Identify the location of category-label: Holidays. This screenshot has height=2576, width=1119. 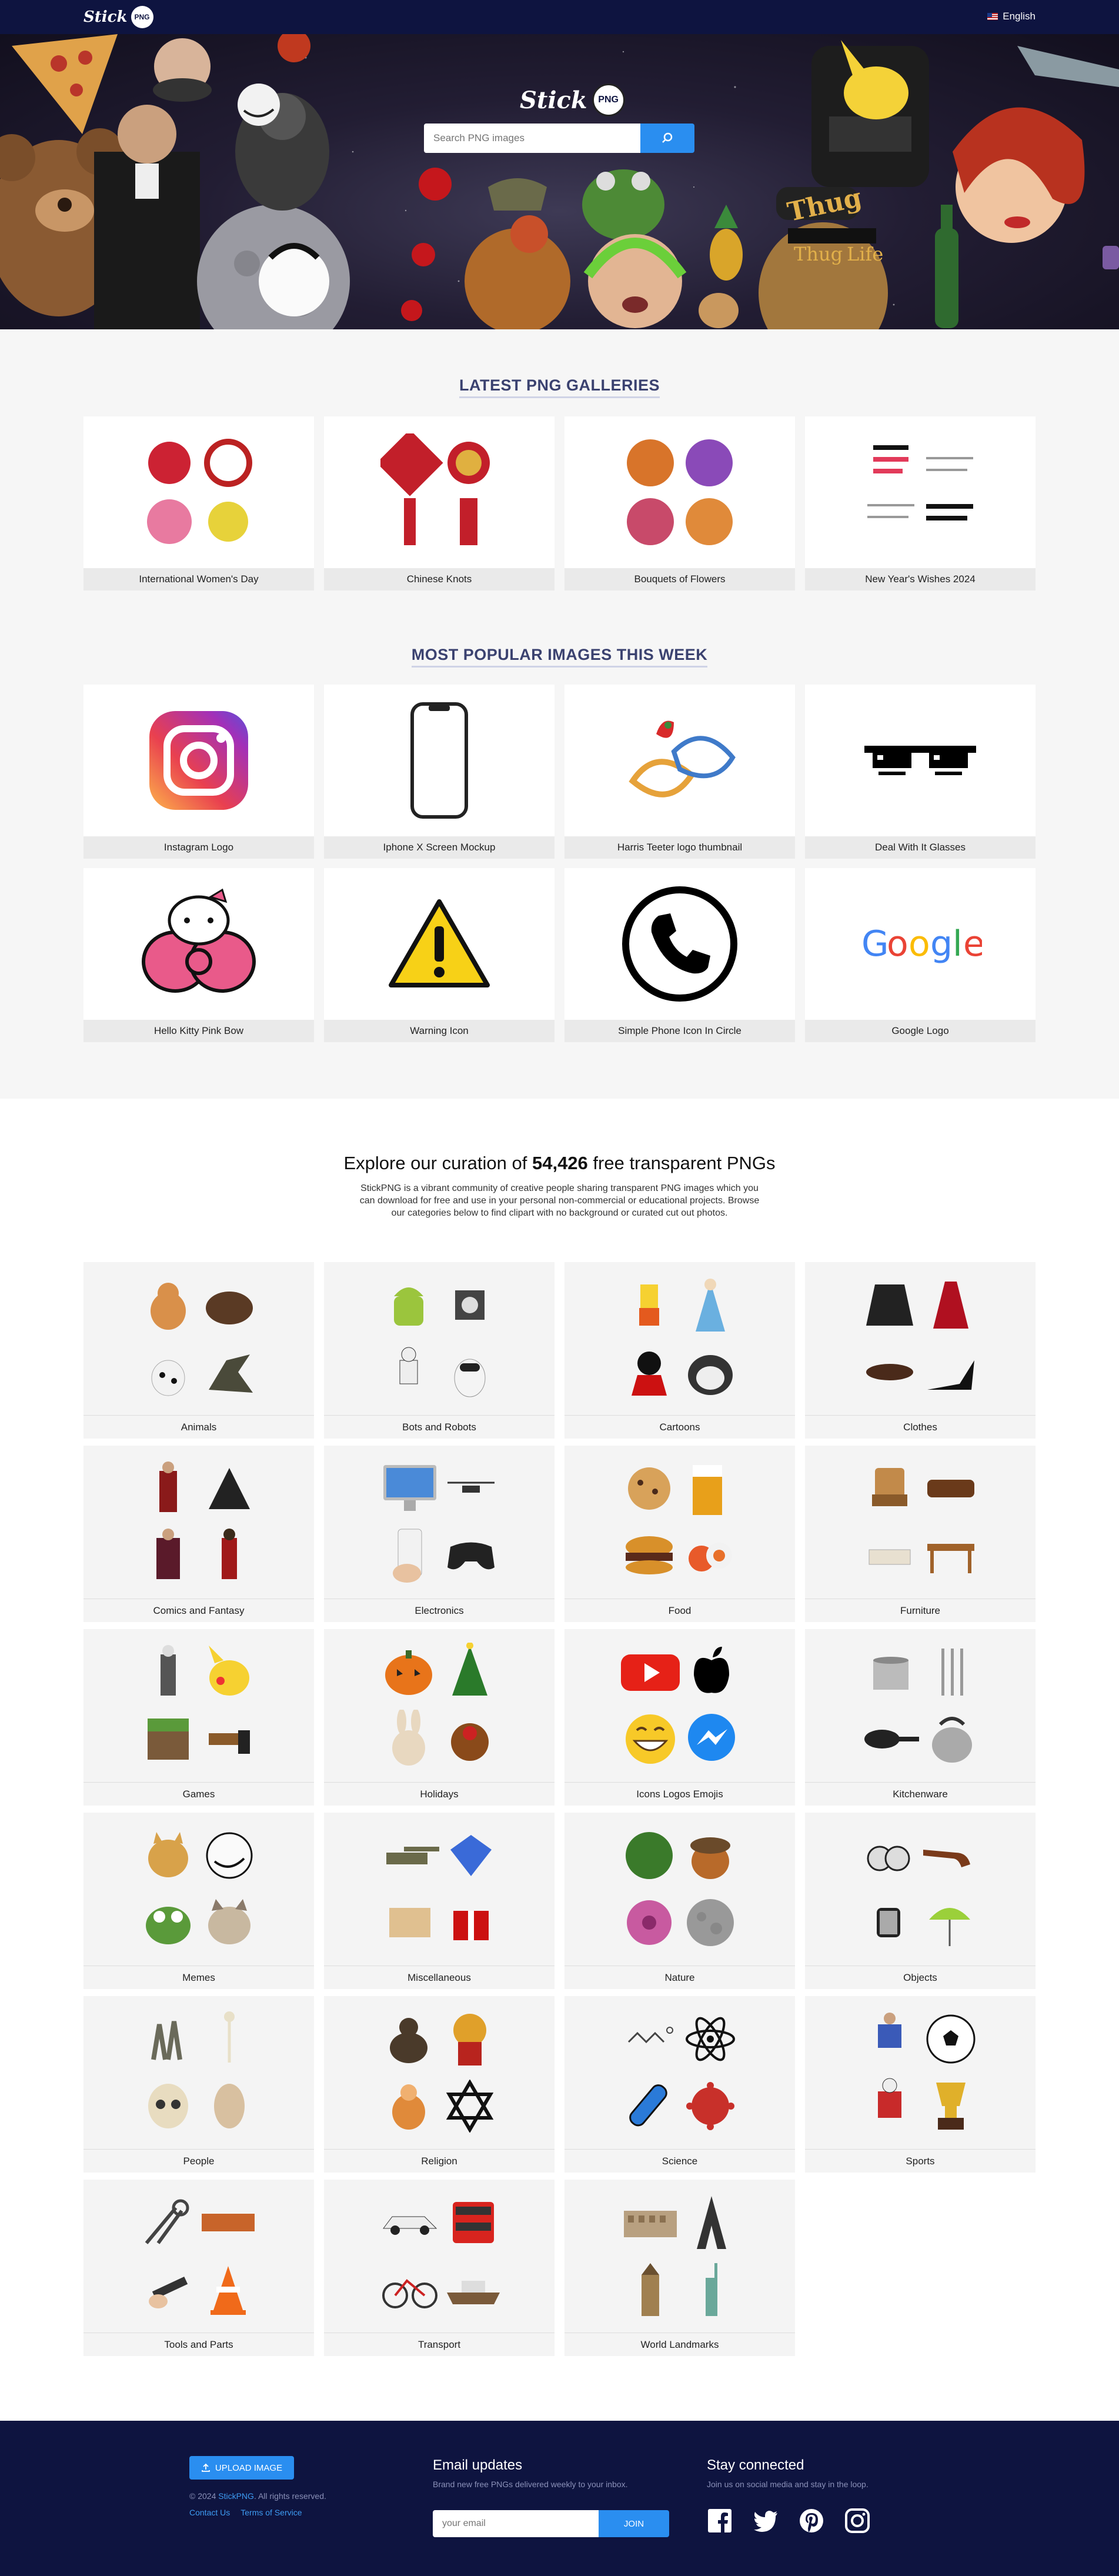
(439, 1794).